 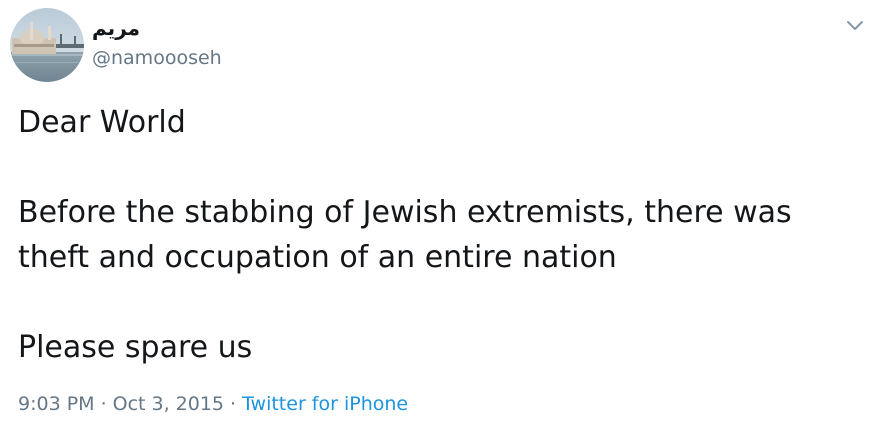 I want to click on tweet-meta: 9:03 PM · Oct 3, 2015 · Twitter for iPhone, so click(x=213, y=404).